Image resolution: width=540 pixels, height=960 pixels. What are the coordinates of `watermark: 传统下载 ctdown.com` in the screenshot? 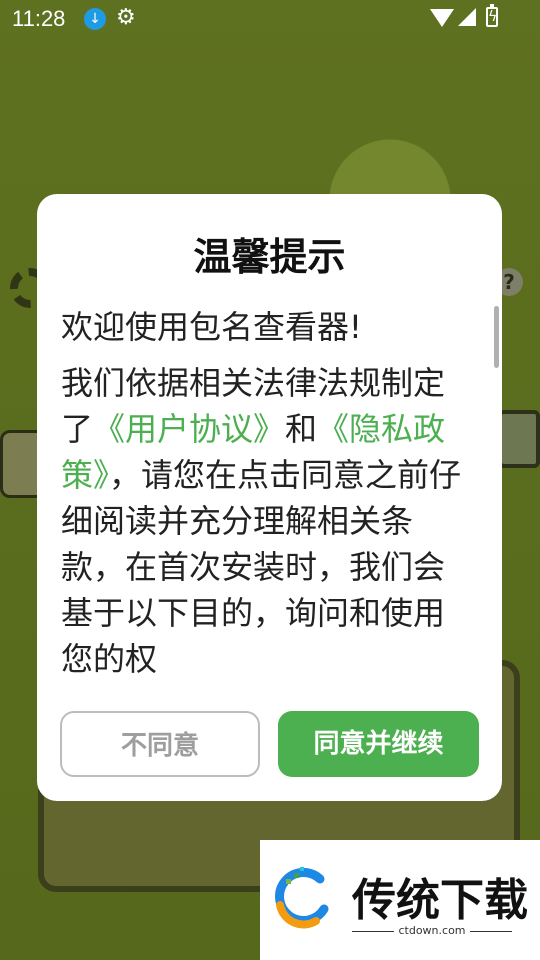 It's located at (400, 900).